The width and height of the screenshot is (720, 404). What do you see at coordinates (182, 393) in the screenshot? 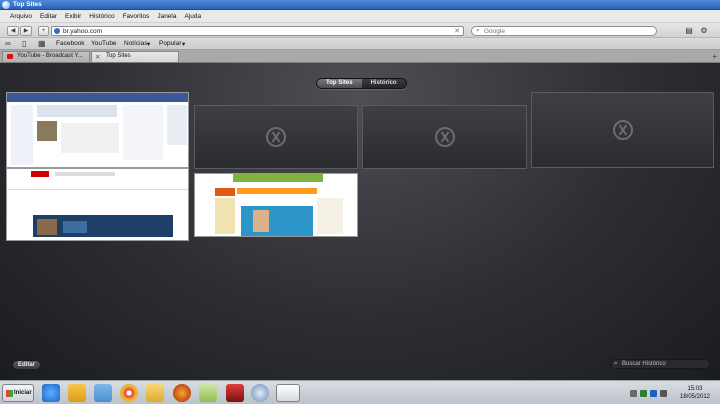
I see `firefox-icon` at bounding box center [182, 393].